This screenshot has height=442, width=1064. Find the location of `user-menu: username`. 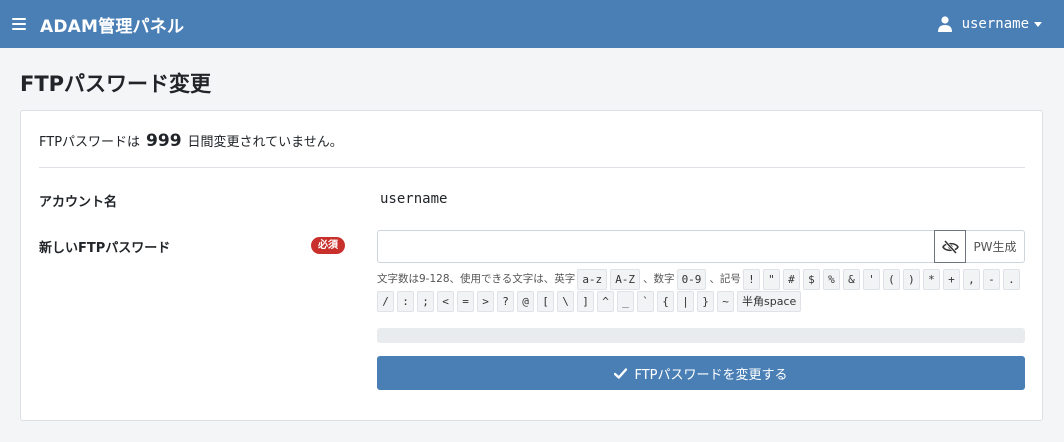

user-menu: username is located at coordinates (989, 24).